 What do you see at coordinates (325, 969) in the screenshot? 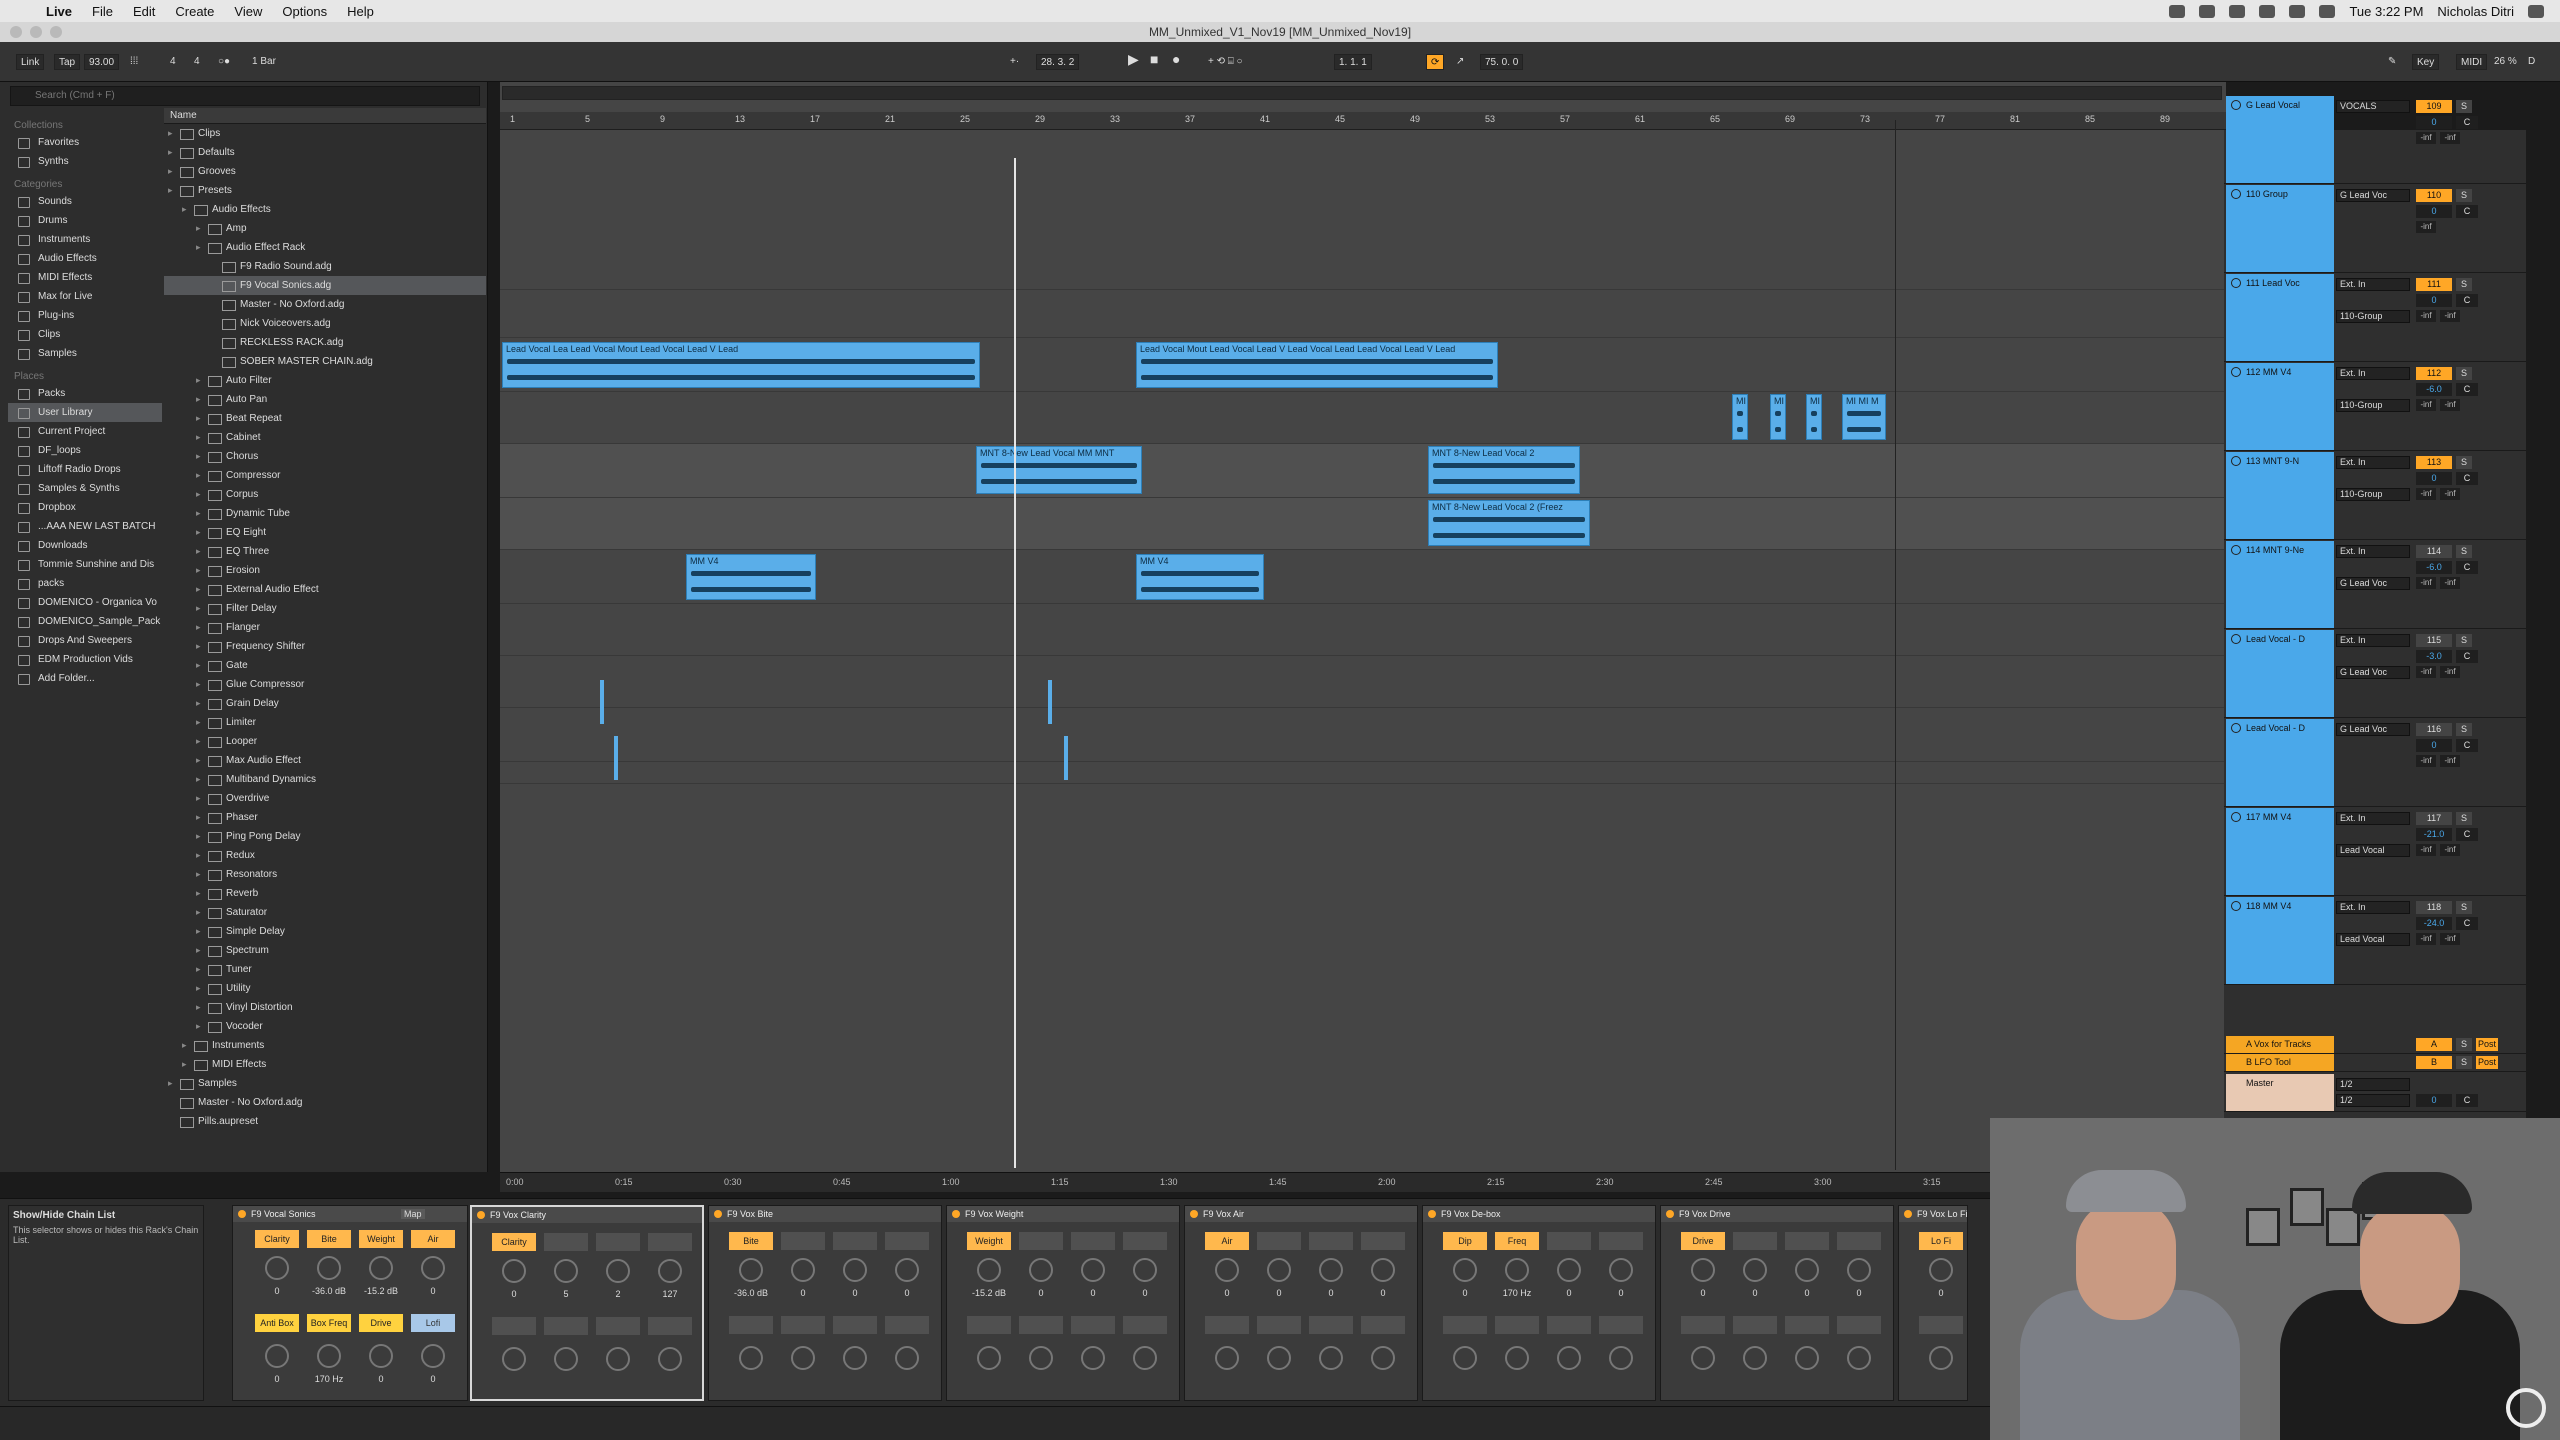
I see `tree-item: Tuner` at bounding box center [325, 969].